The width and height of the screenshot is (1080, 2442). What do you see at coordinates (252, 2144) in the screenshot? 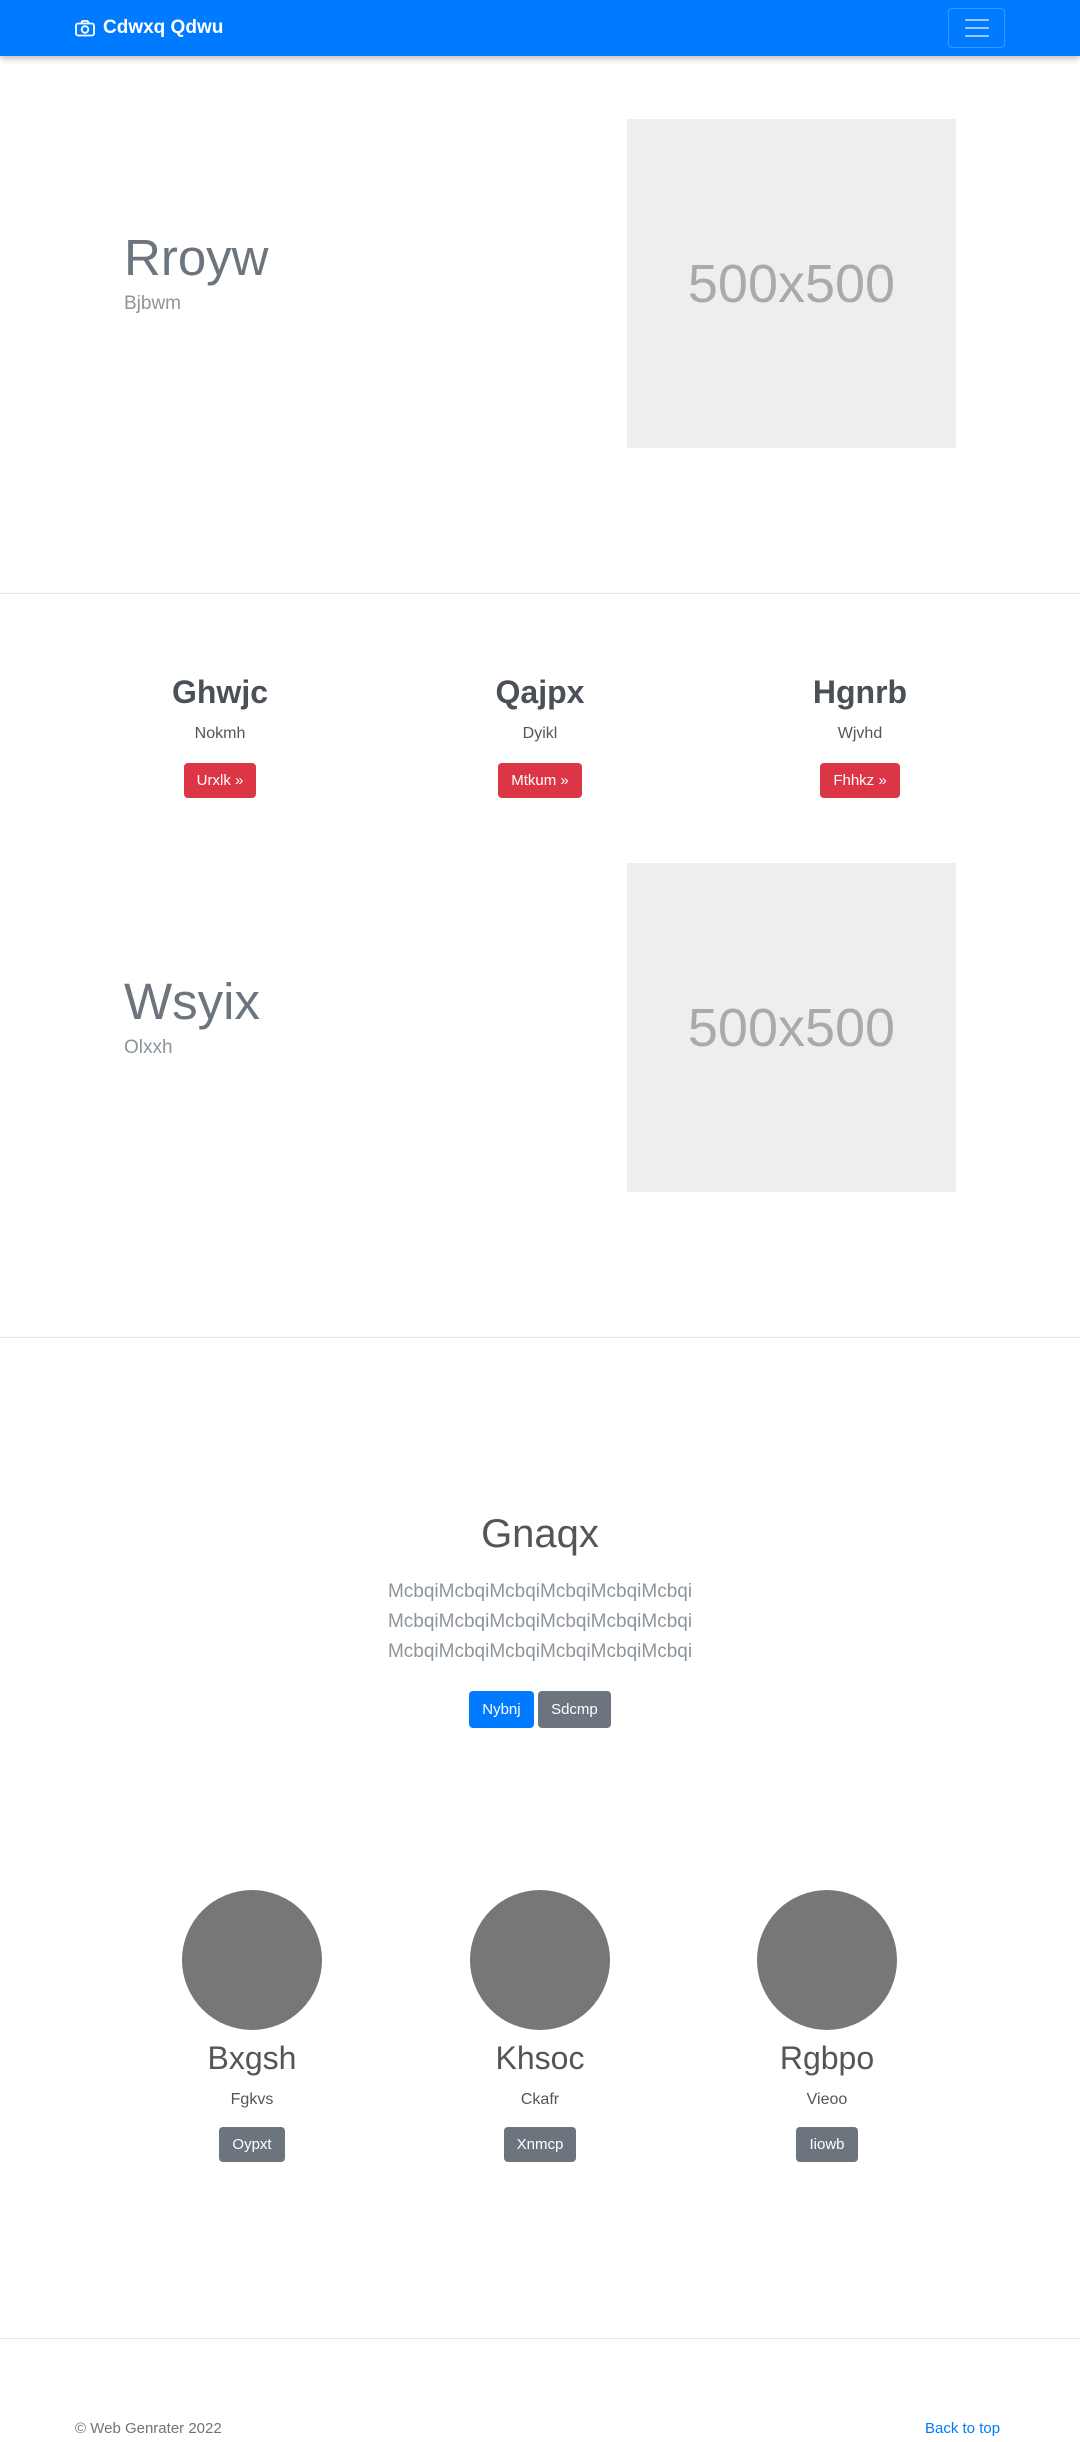
I see `person-button: Oypxt` at bounding box center [252, 2144].